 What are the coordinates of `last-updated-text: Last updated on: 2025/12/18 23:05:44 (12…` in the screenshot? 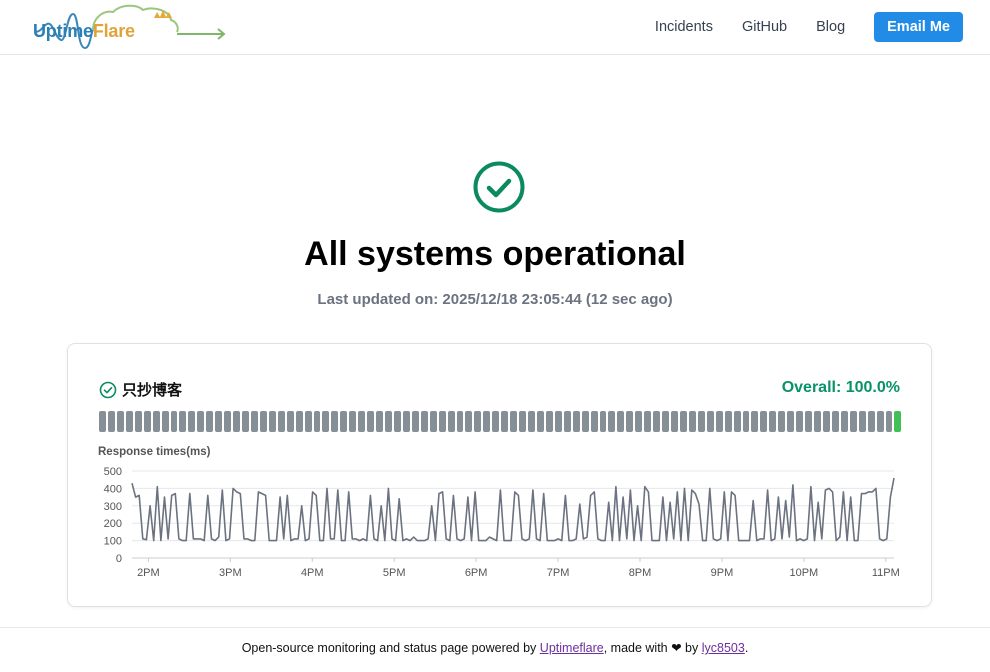 It's located at (495, 299).